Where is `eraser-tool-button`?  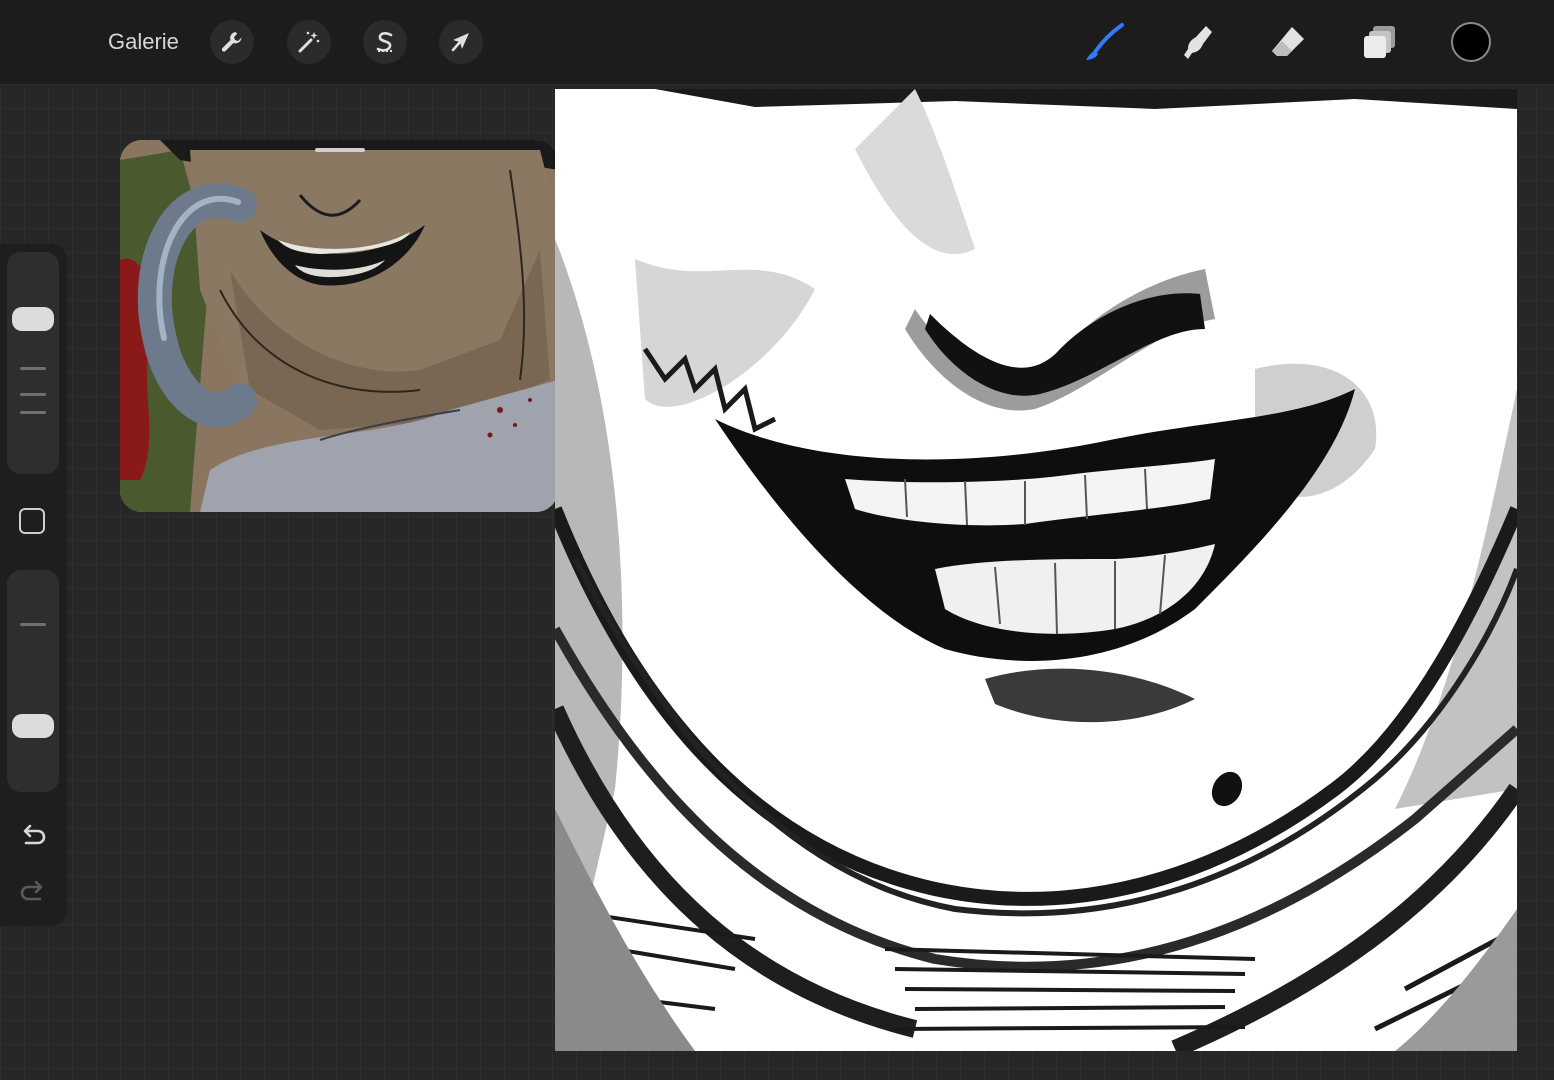 eraser-tool-button is located at coordinates (1288, 42).